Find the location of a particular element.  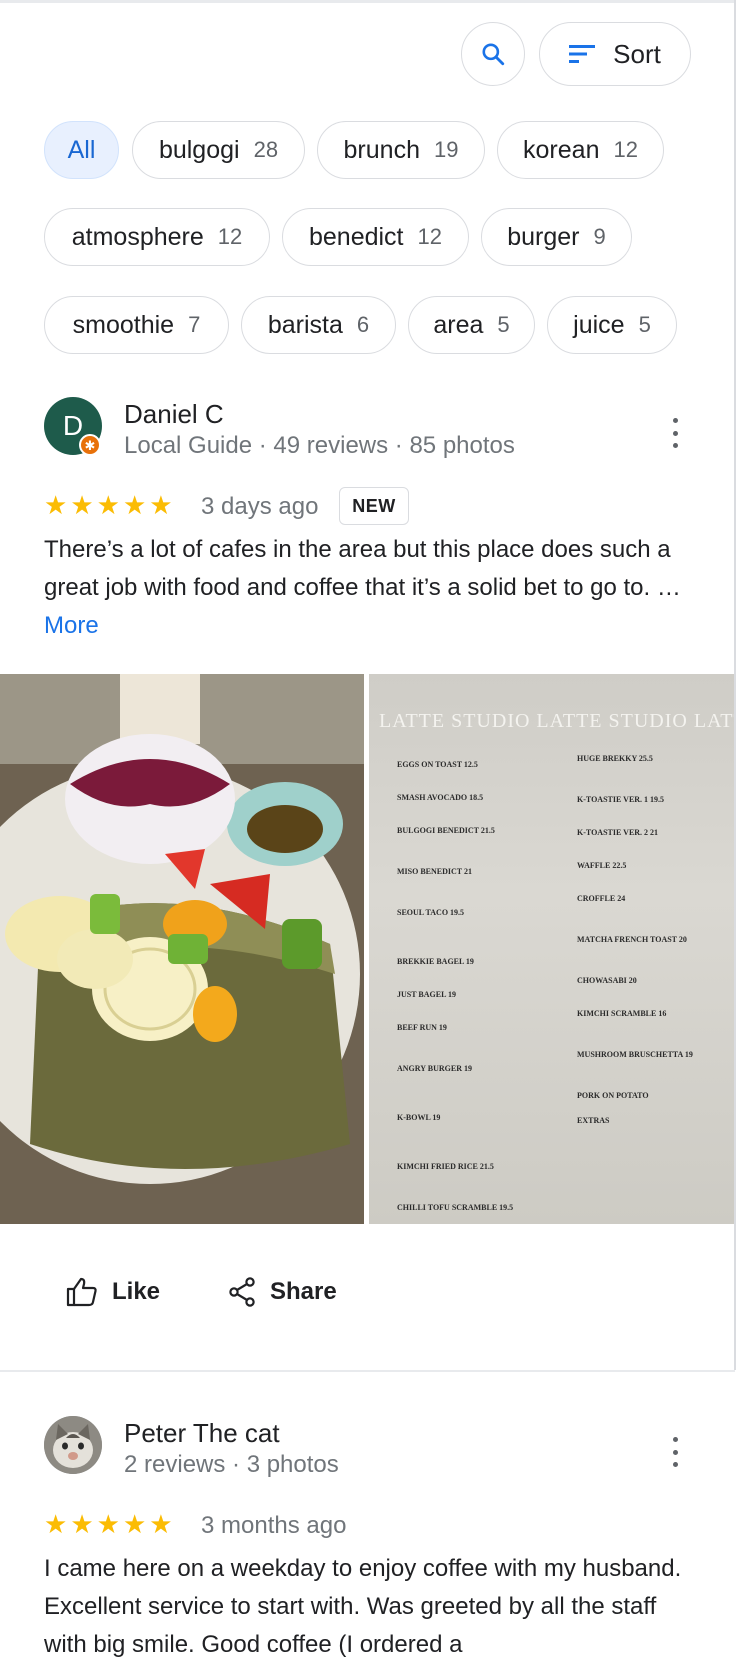

menu-item: SEOUL TACO 19.5 is located at coordinates (431, 912).